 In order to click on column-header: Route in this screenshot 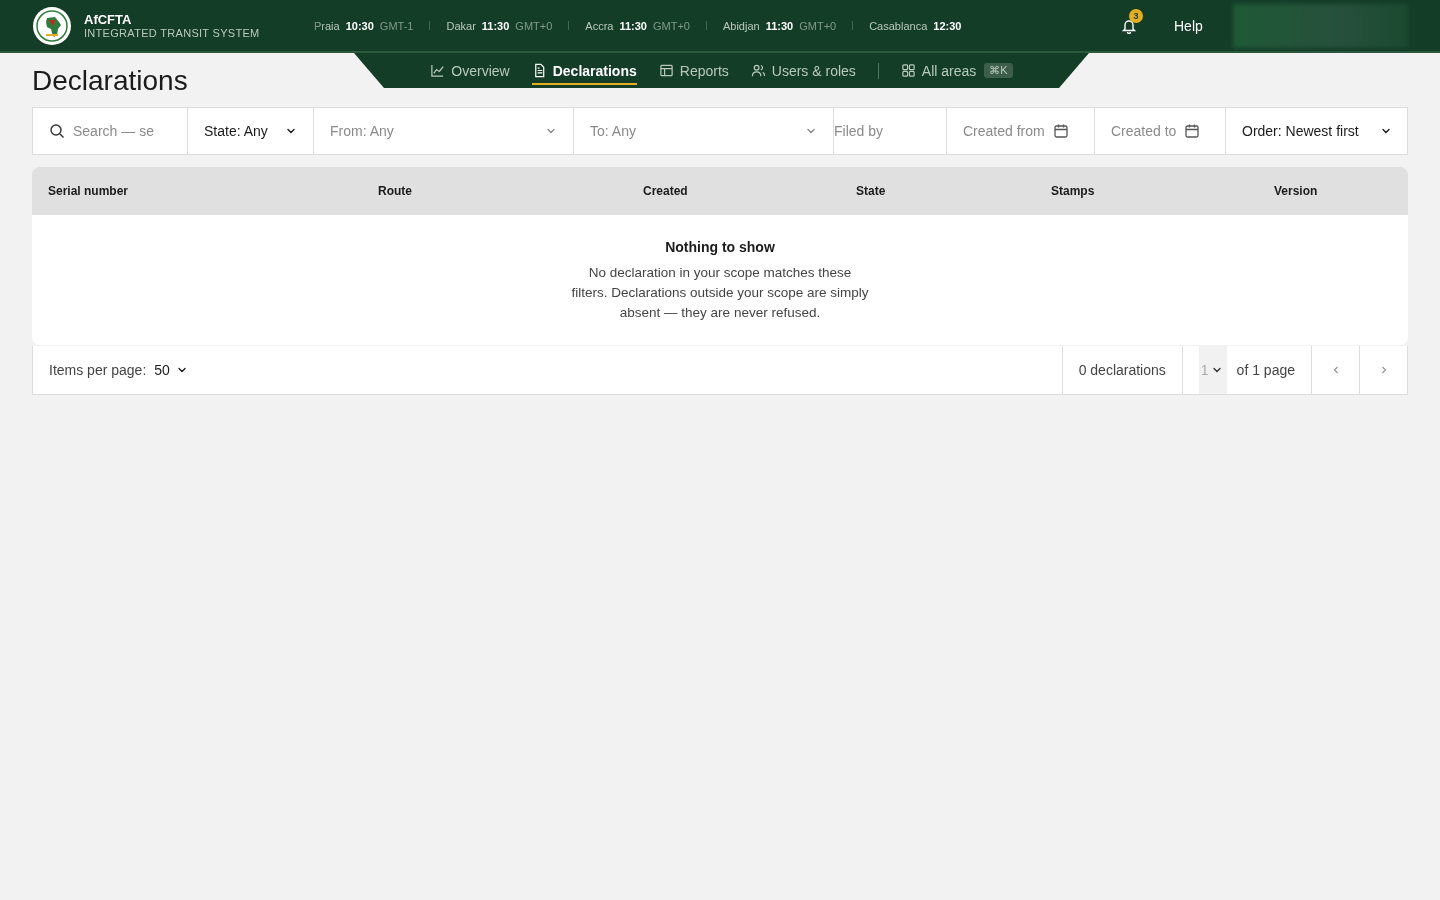, I will do `click(395, 191)`.